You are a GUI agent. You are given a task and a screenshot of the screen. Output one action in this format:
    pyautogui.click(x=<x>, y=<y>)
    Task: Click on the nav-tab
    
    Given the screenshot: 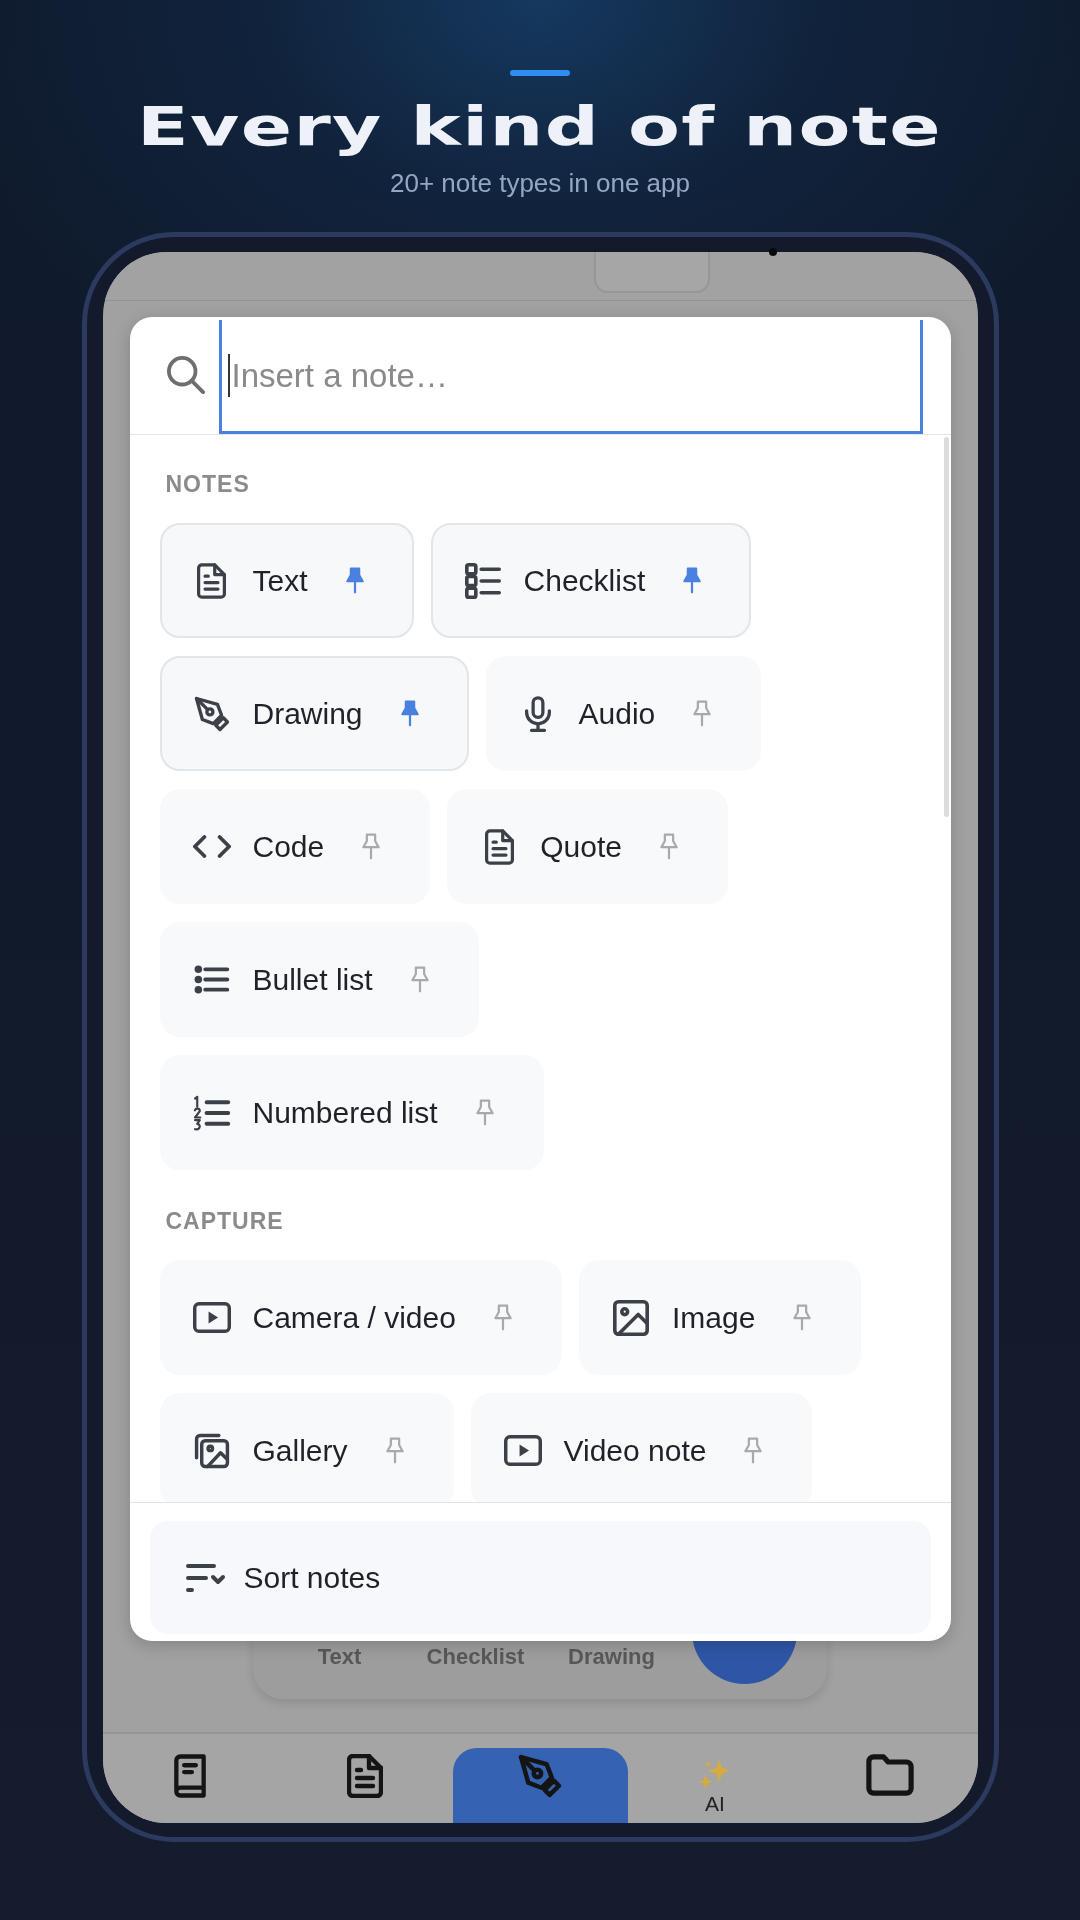 What is the action you would take?
    pyautogui.click(x=540, y=1785)
    